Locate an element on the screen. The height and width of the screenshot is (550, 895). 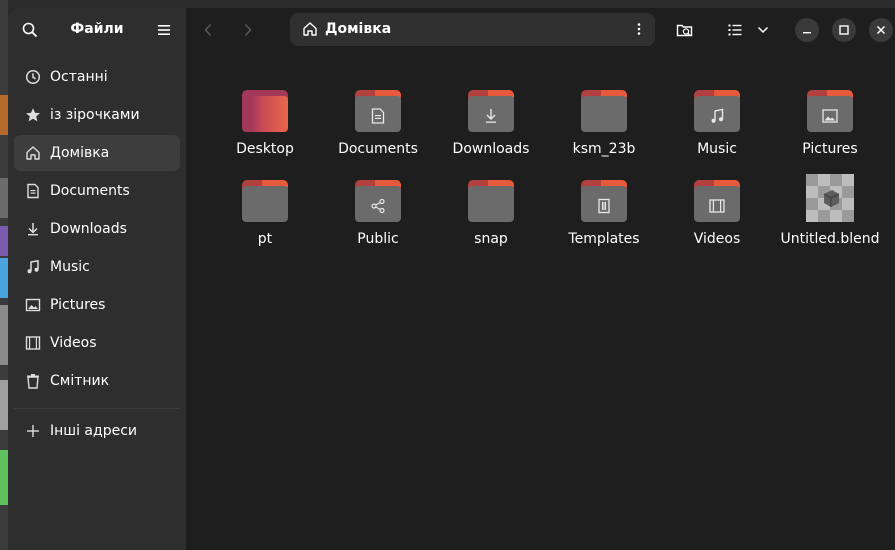
sidebar-item-home: Домівка is located at coordinates (97, 153).